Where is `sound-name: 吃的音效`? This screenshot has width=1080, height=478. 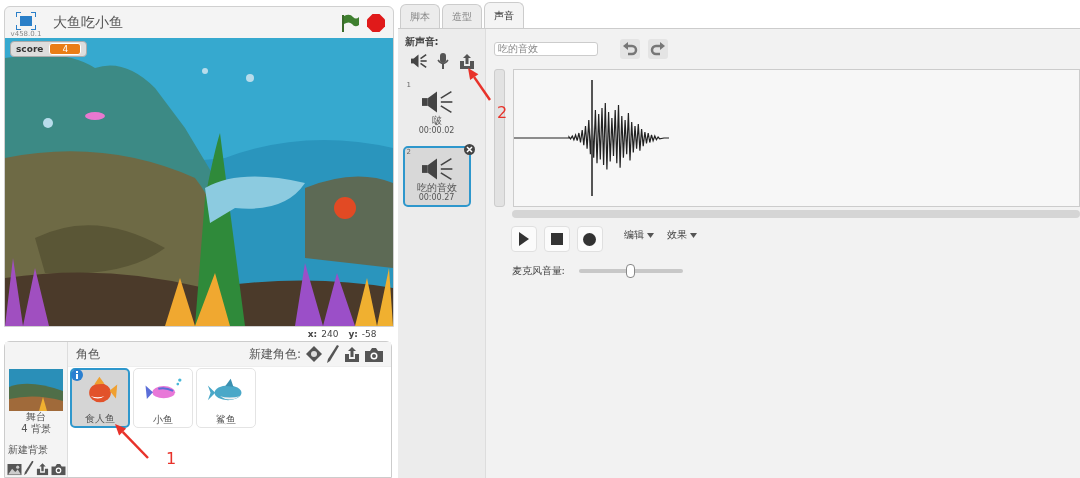 sound-name: 吃的音效 is located at coordinates (436, 187).